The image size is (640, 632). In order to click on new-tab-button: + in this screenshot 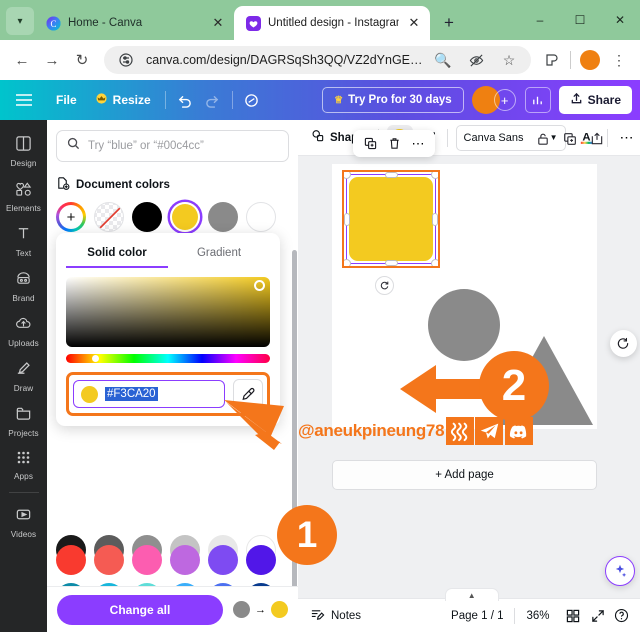, I will do `click(449, 23)`.